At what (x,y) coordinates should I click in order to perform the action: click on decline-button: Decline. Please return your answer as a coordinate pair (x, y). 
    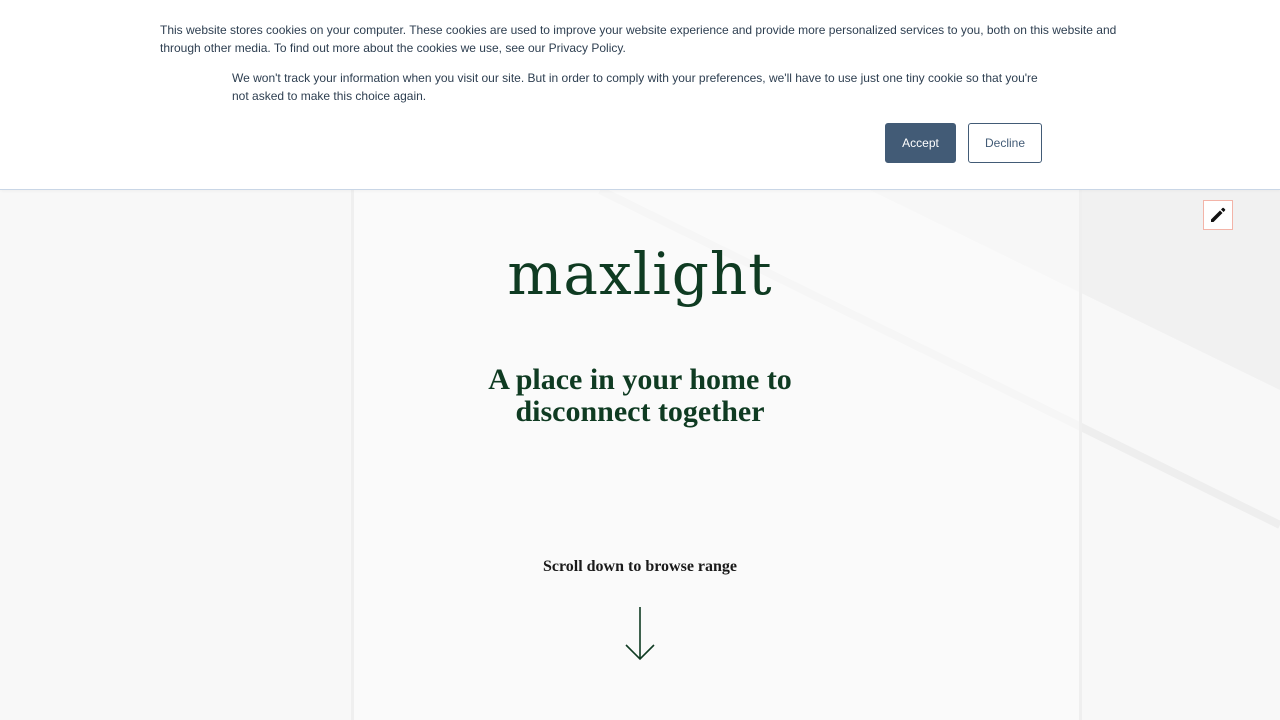
    Looking at the image, I should click on (1005, 143).